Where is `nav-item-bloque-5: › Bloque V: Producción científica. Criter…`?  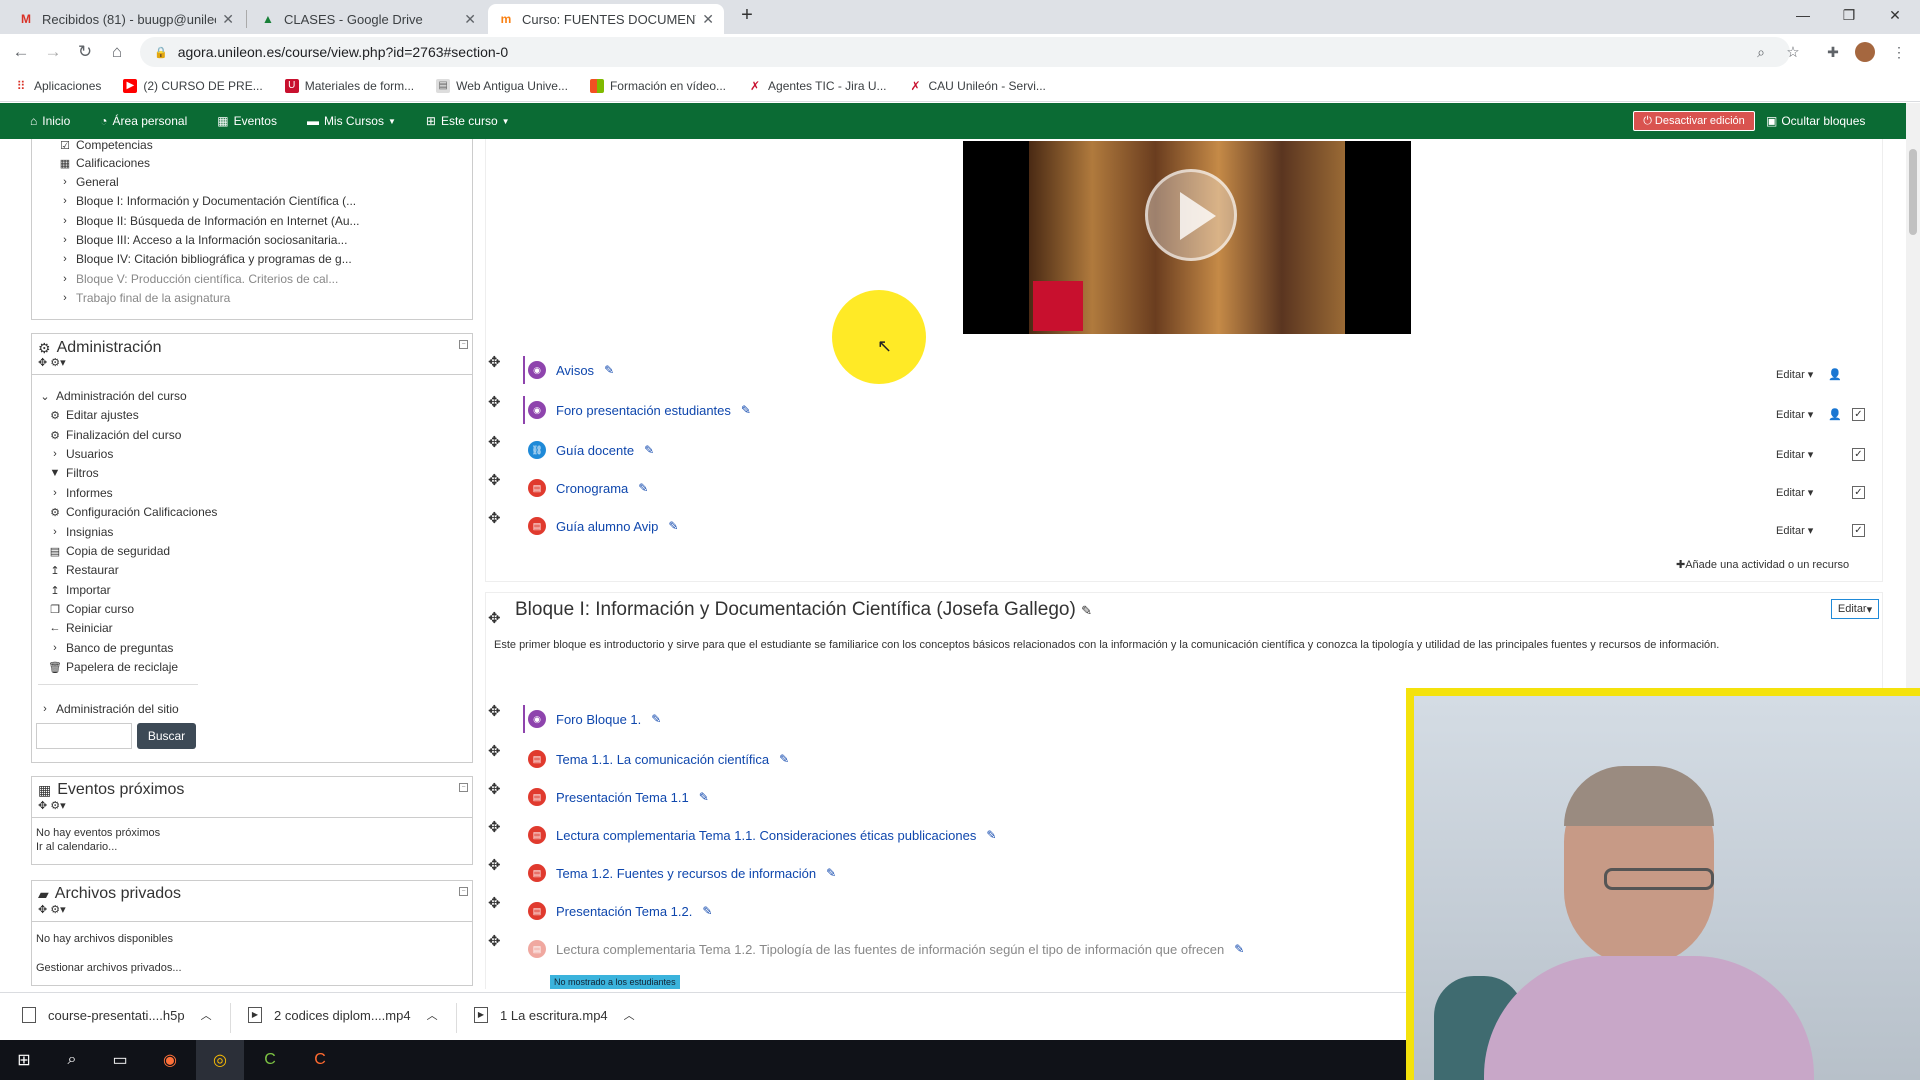 nav-item-bloque-5: › Bloque V: Producción científica. Criter… is located at coordinates (198, 279).